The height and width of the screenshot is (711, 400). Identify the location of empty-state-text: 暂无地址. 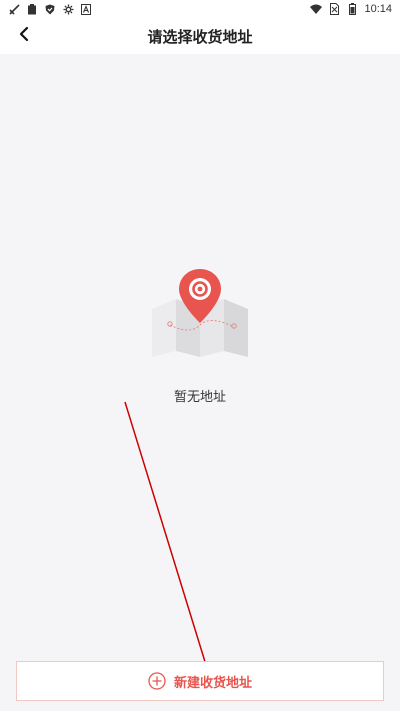
(199, 397).